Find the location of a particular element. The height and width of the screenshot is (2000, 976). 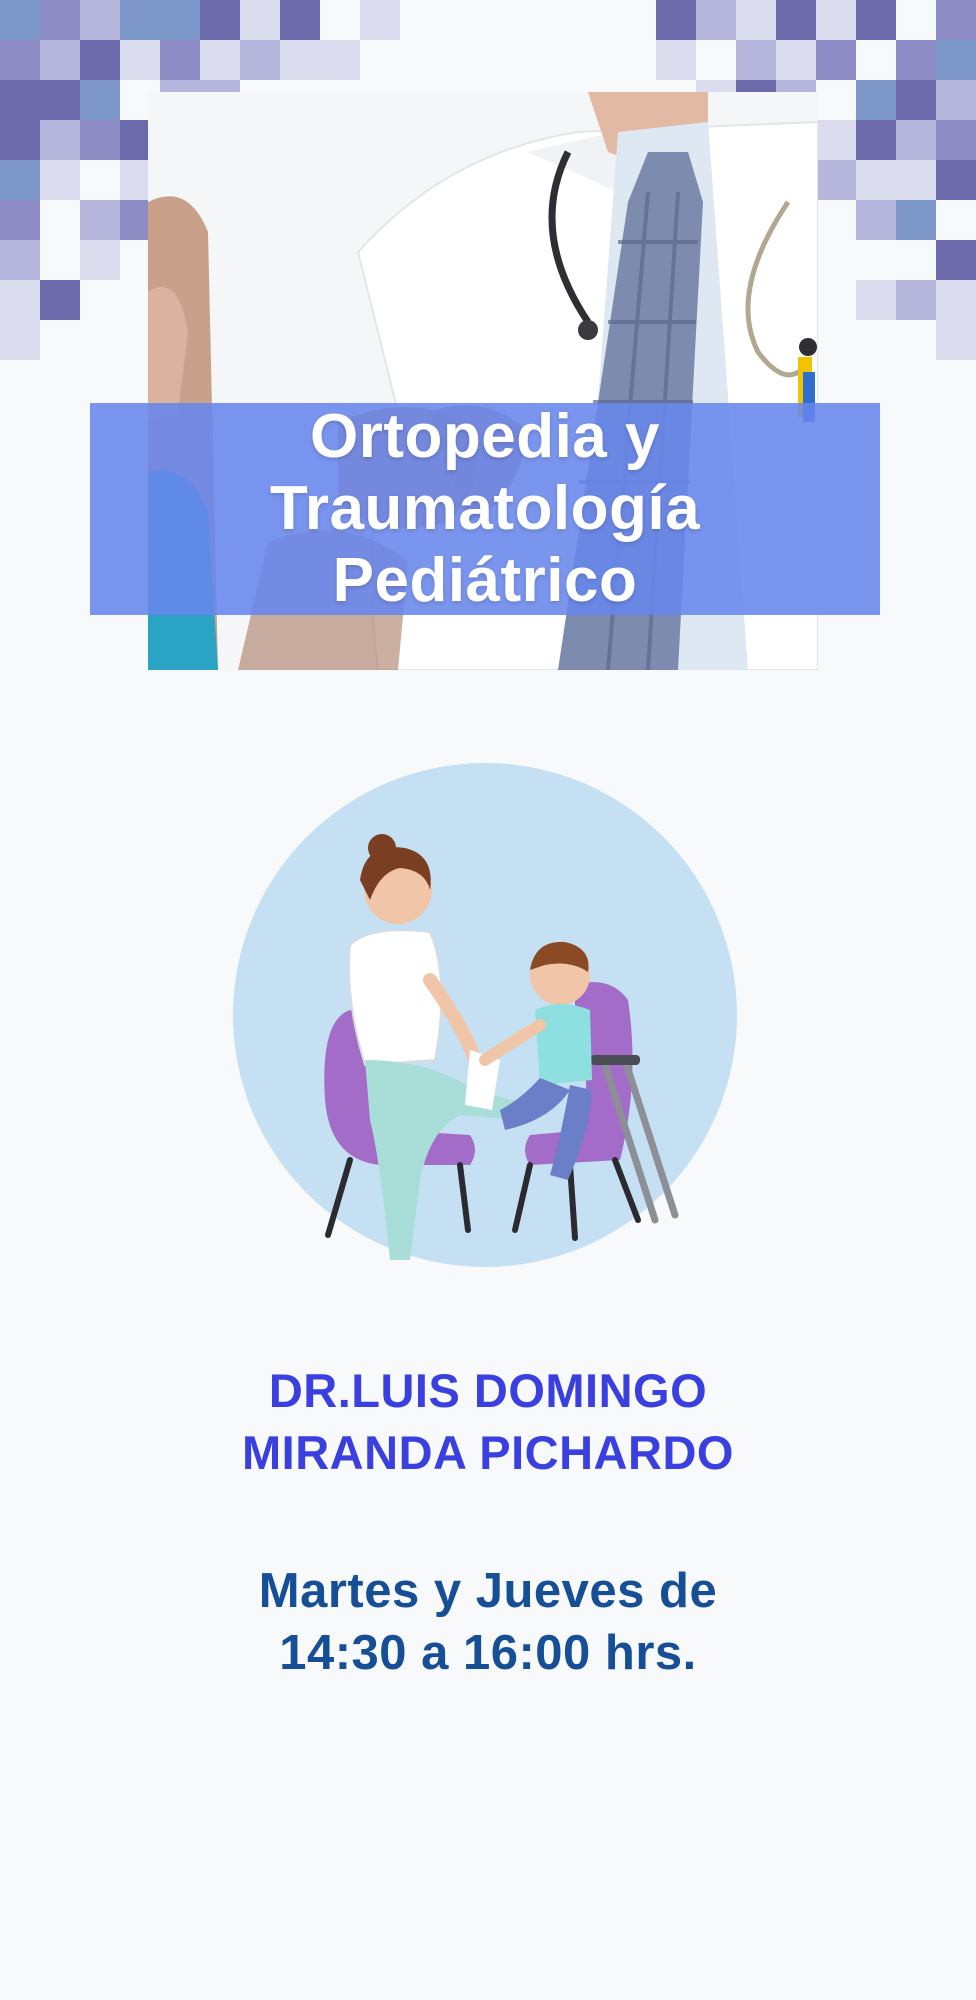

doctor-name: DR.LUIS DOMINGO MIRANDA PICHARDO is located at coordinates (488, 1422).